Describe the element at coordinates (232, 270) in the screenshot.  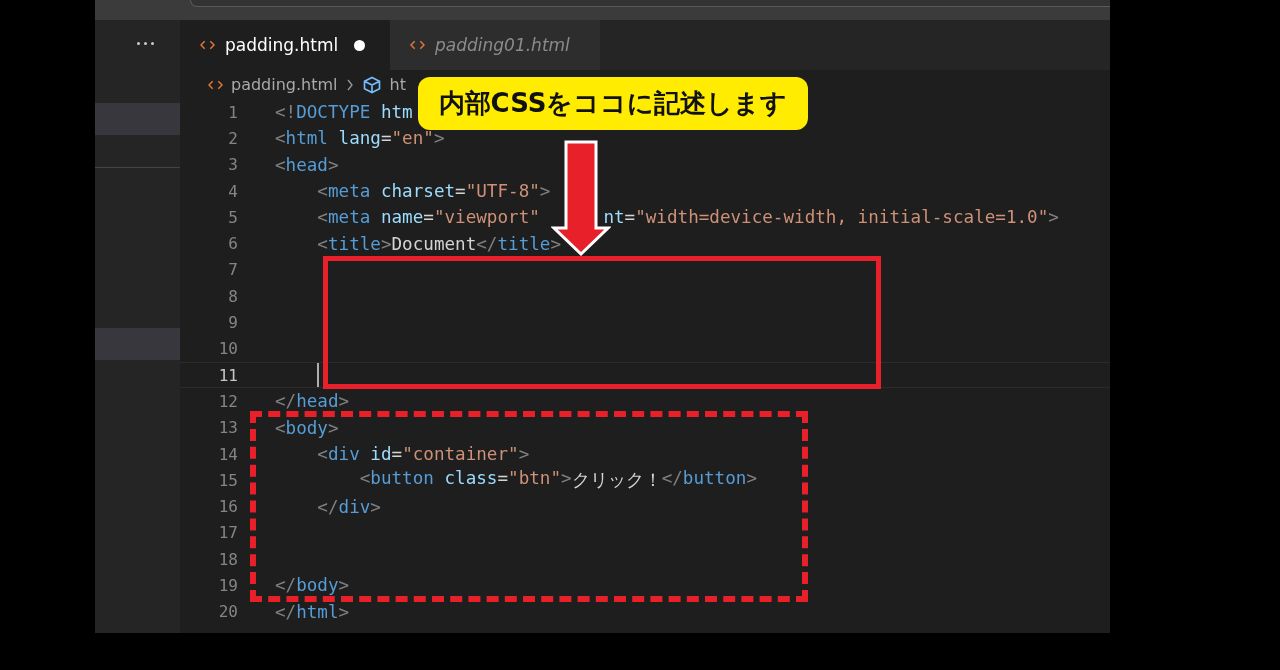
I see `line-number: 7` at that location.